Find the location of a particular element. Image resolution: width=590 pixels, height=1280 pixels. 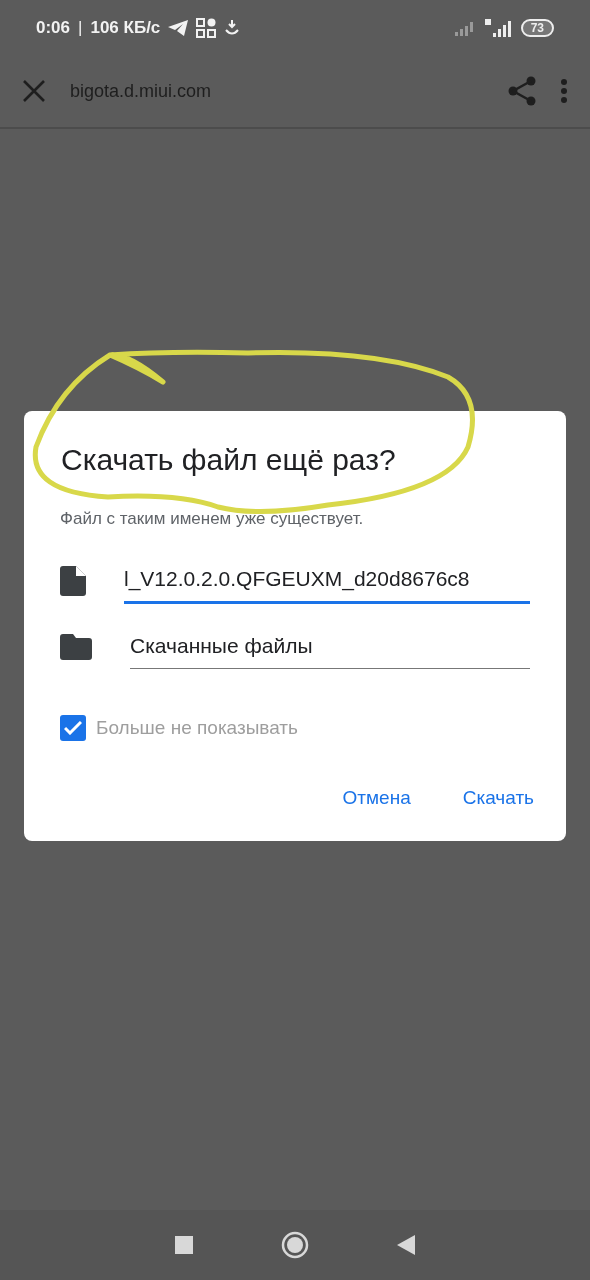

close-icon is located at coordinates (34, 91).